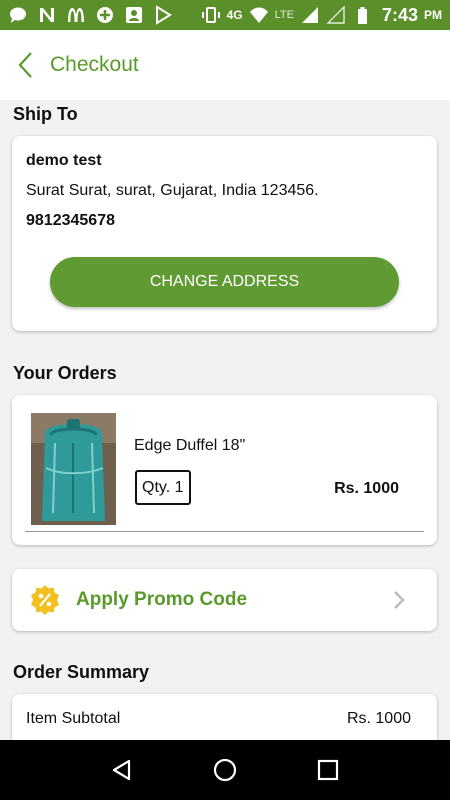 This screenshot has width=450, height=800. I want to click on chevron-right-icon, so click(399, 600).